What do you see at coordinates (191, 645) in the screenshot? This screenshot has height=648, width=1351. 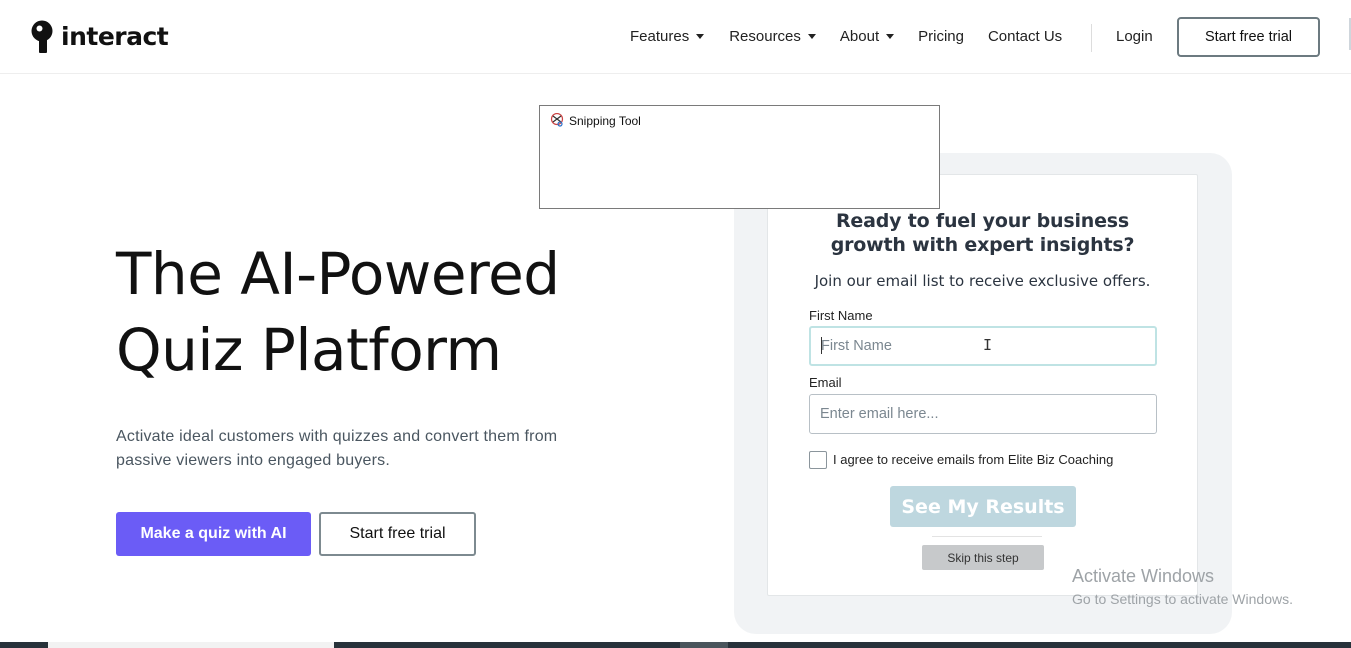 I see `next-section-image` at bounding box center [191, 645].